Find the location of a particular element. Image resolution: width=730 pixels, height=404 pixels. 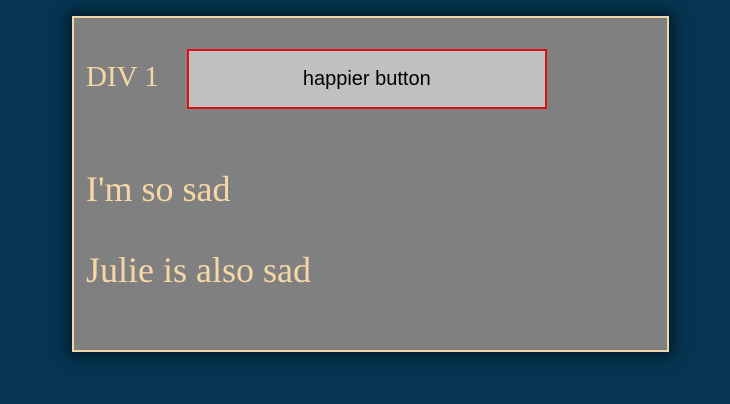

happier-button: happier button is located at coordinates (366, 79).